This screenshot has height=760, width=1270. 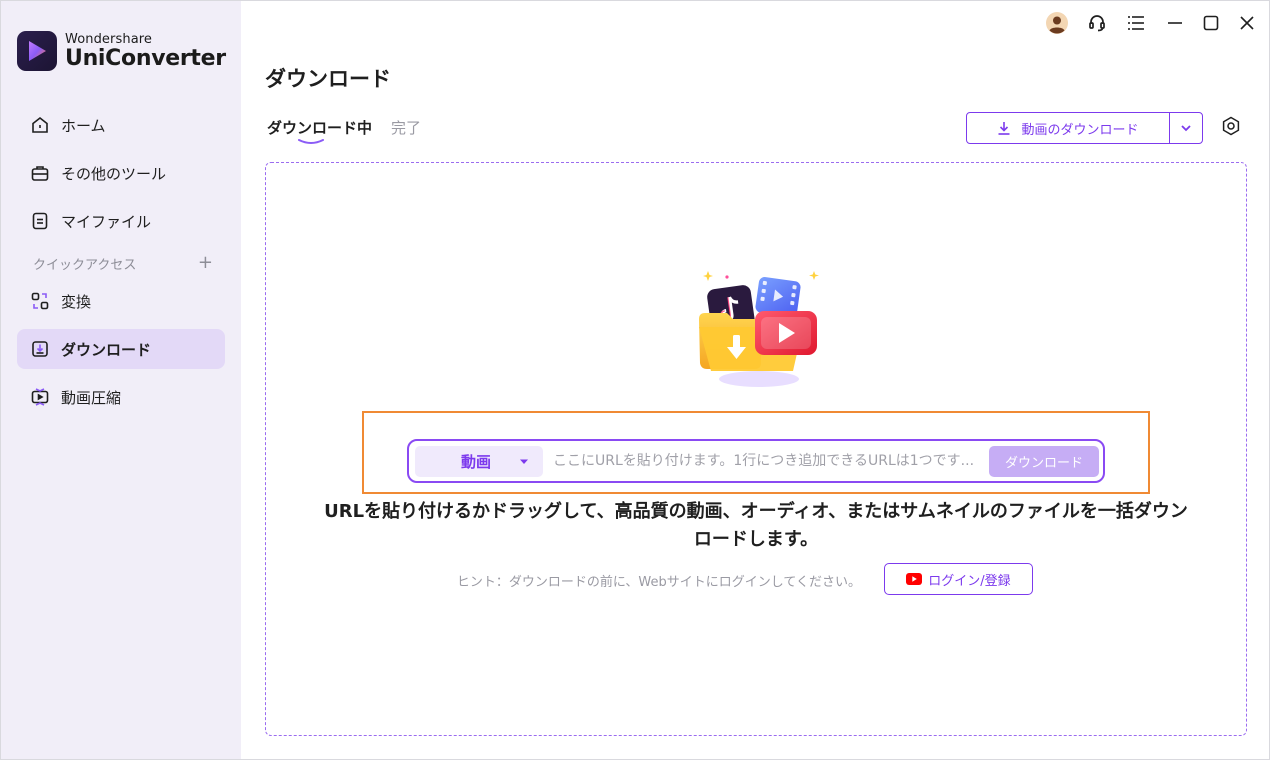 What do you see at coordinates (969, 581) in the screenshot?
I see `login-register-label: ログイン/登録` at bounding box center [969, 581].